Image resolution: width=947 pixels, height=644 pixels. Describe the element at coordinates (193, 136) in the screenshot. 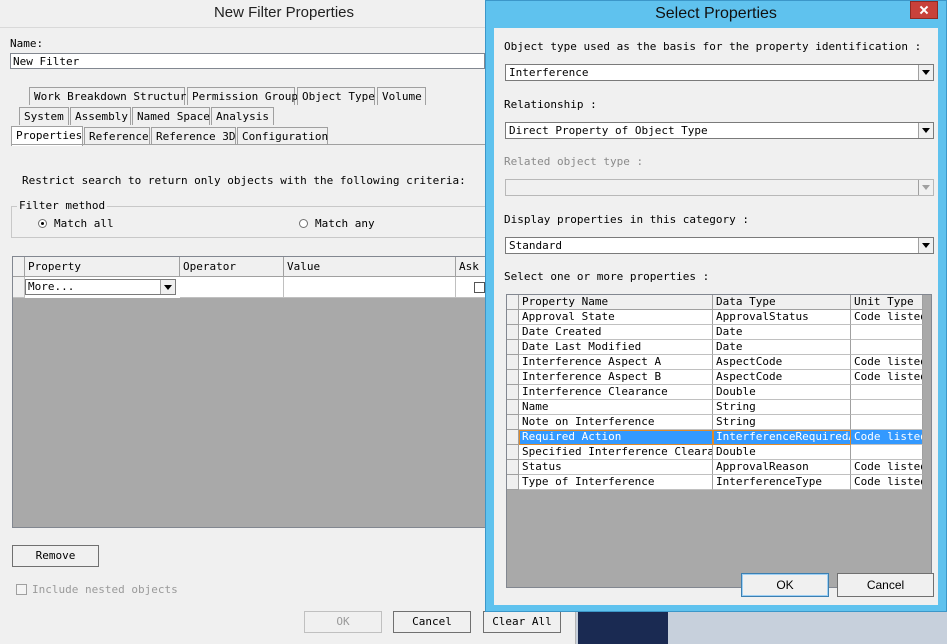

I see `tab-reference-3d: Reference 3D` at that location.